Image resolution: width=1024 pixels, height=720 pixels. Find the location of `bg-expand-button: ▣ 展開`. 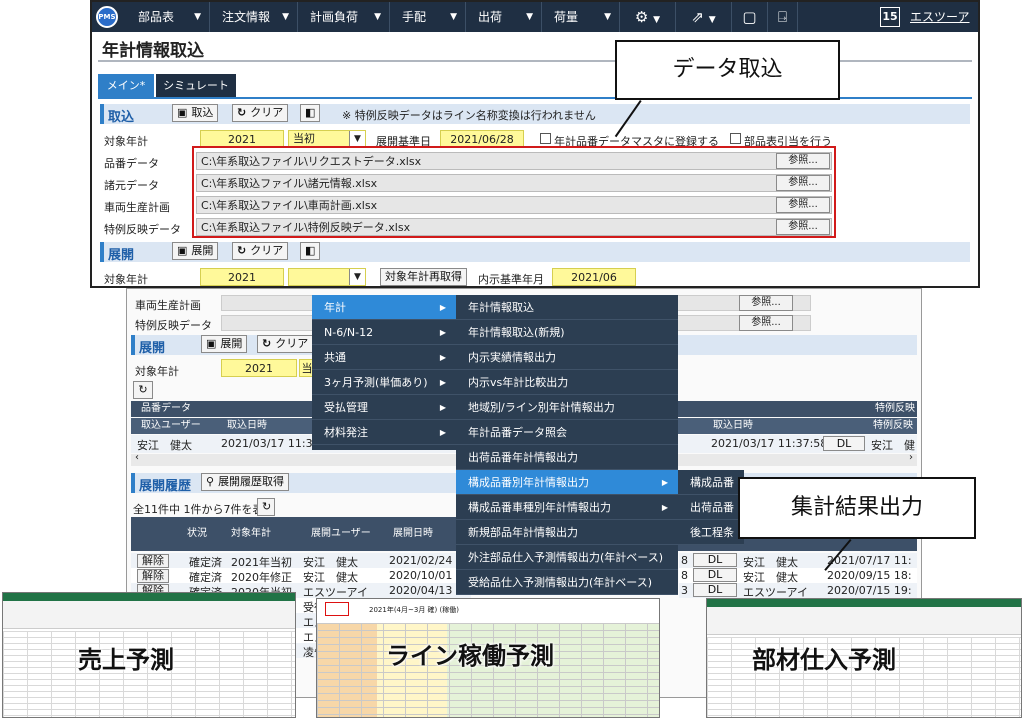

bg-expand-button: ▣ 展開 is located at coordinates (224, 344).